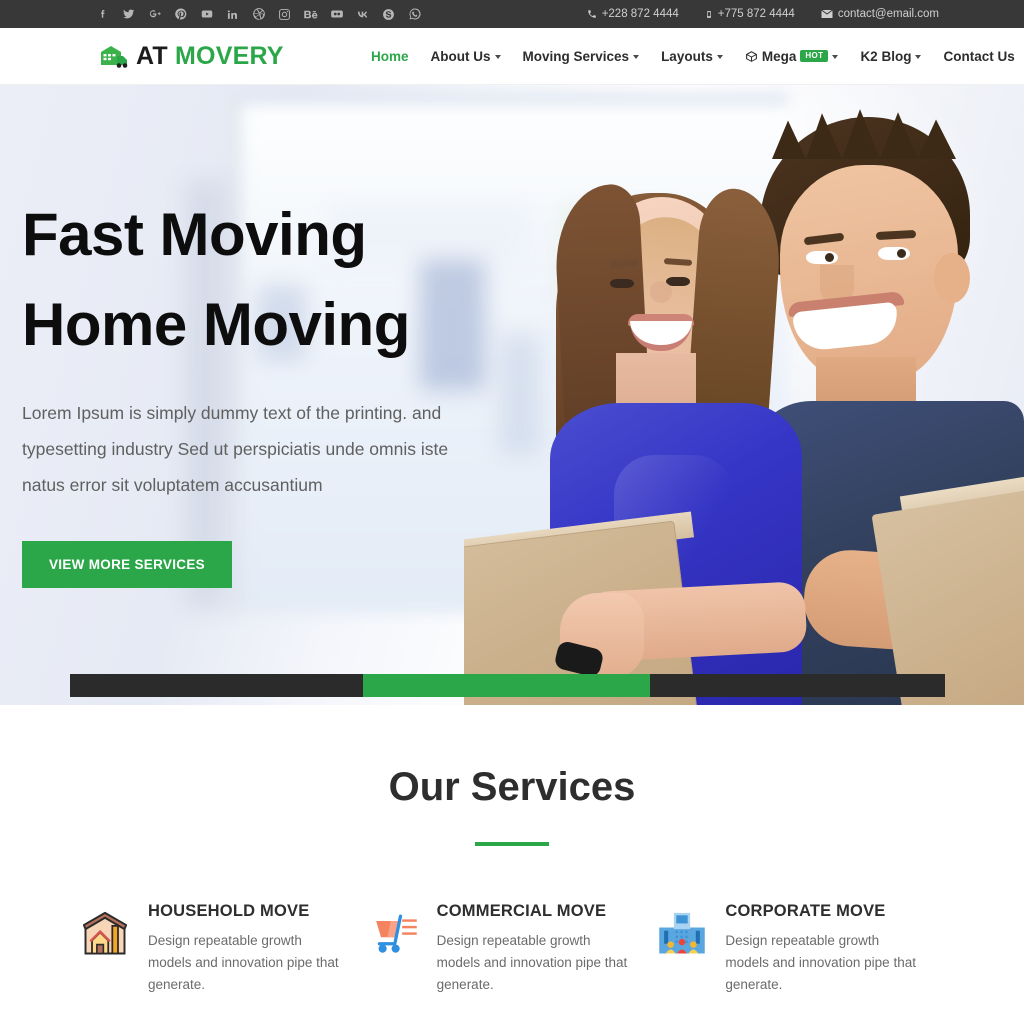  I want to click on phone-number: +228 872 4444, so click(640, 14).